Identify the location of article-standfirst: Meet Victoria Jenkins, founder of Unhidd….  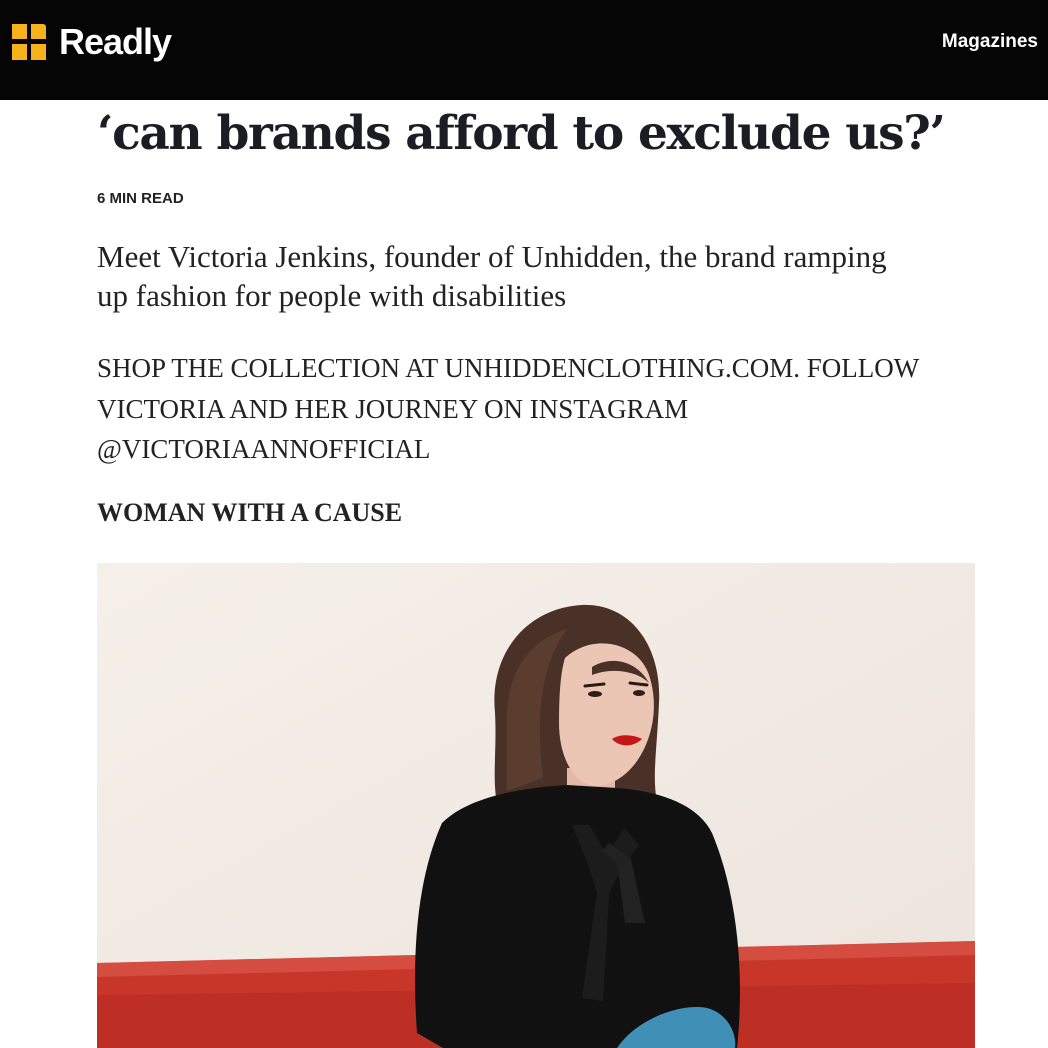
(492, 276).